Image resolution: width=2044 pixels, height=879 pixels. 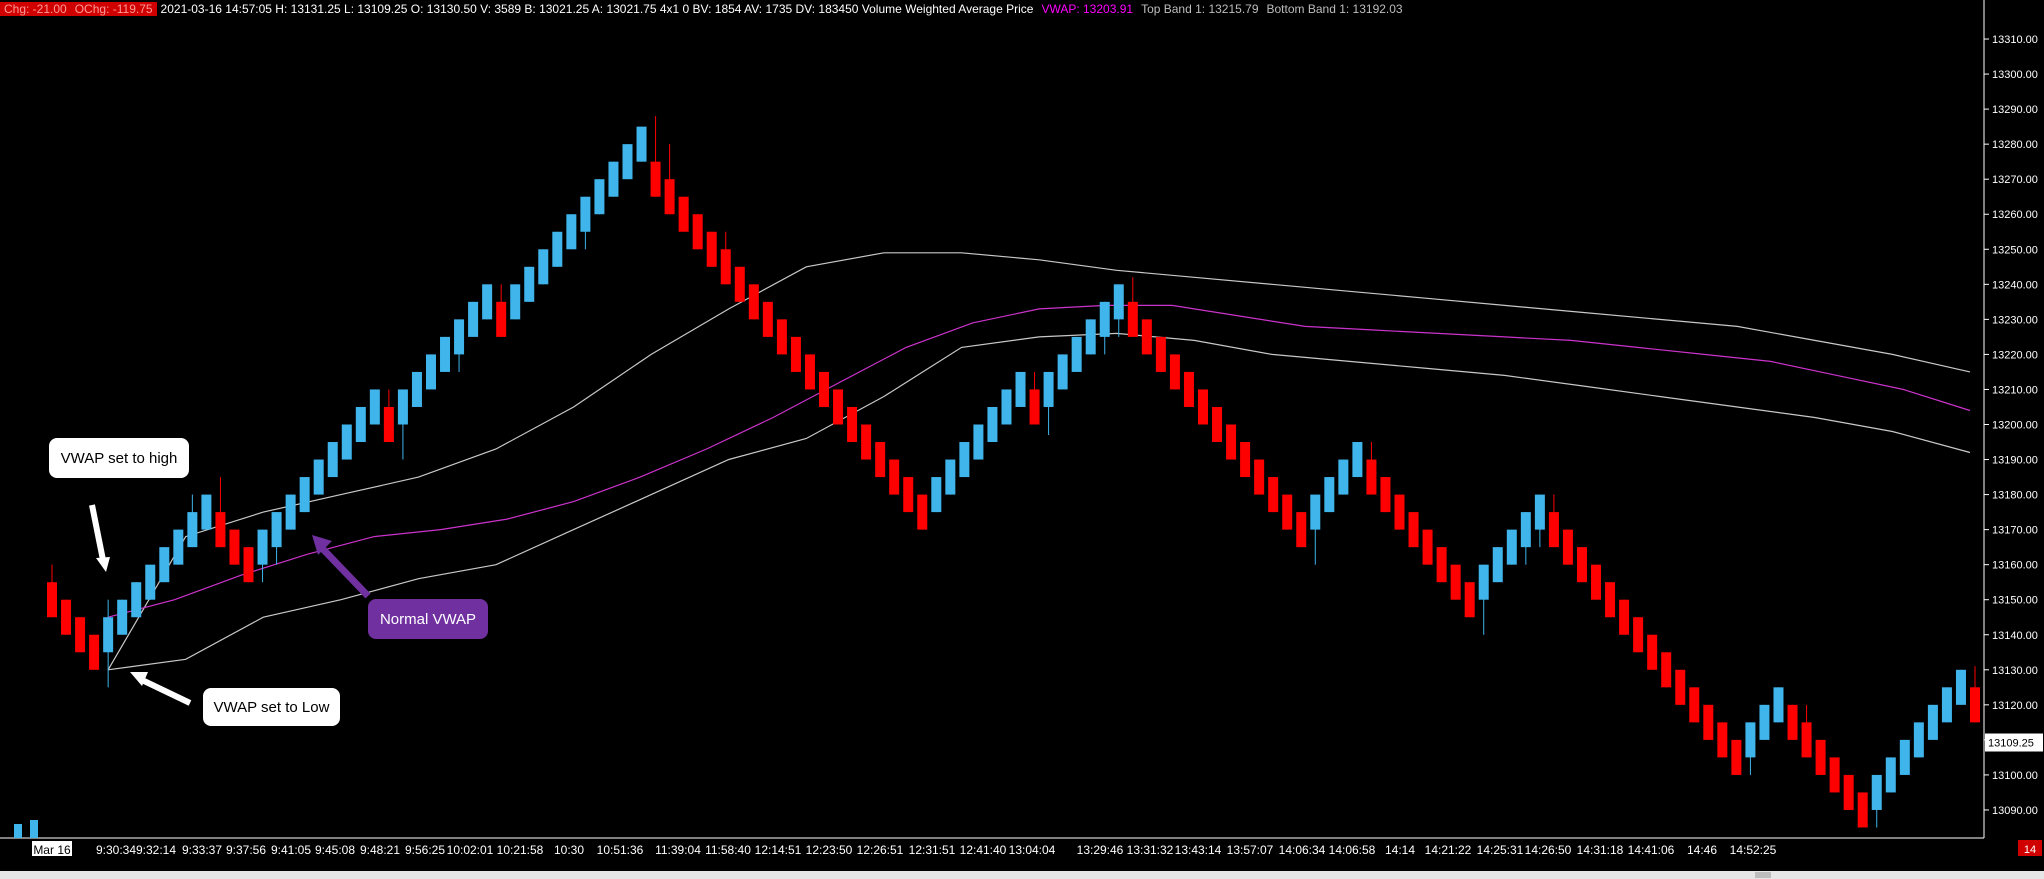 I want to click on y-tick-label: 13140.00, so click(x=2015, y=636).